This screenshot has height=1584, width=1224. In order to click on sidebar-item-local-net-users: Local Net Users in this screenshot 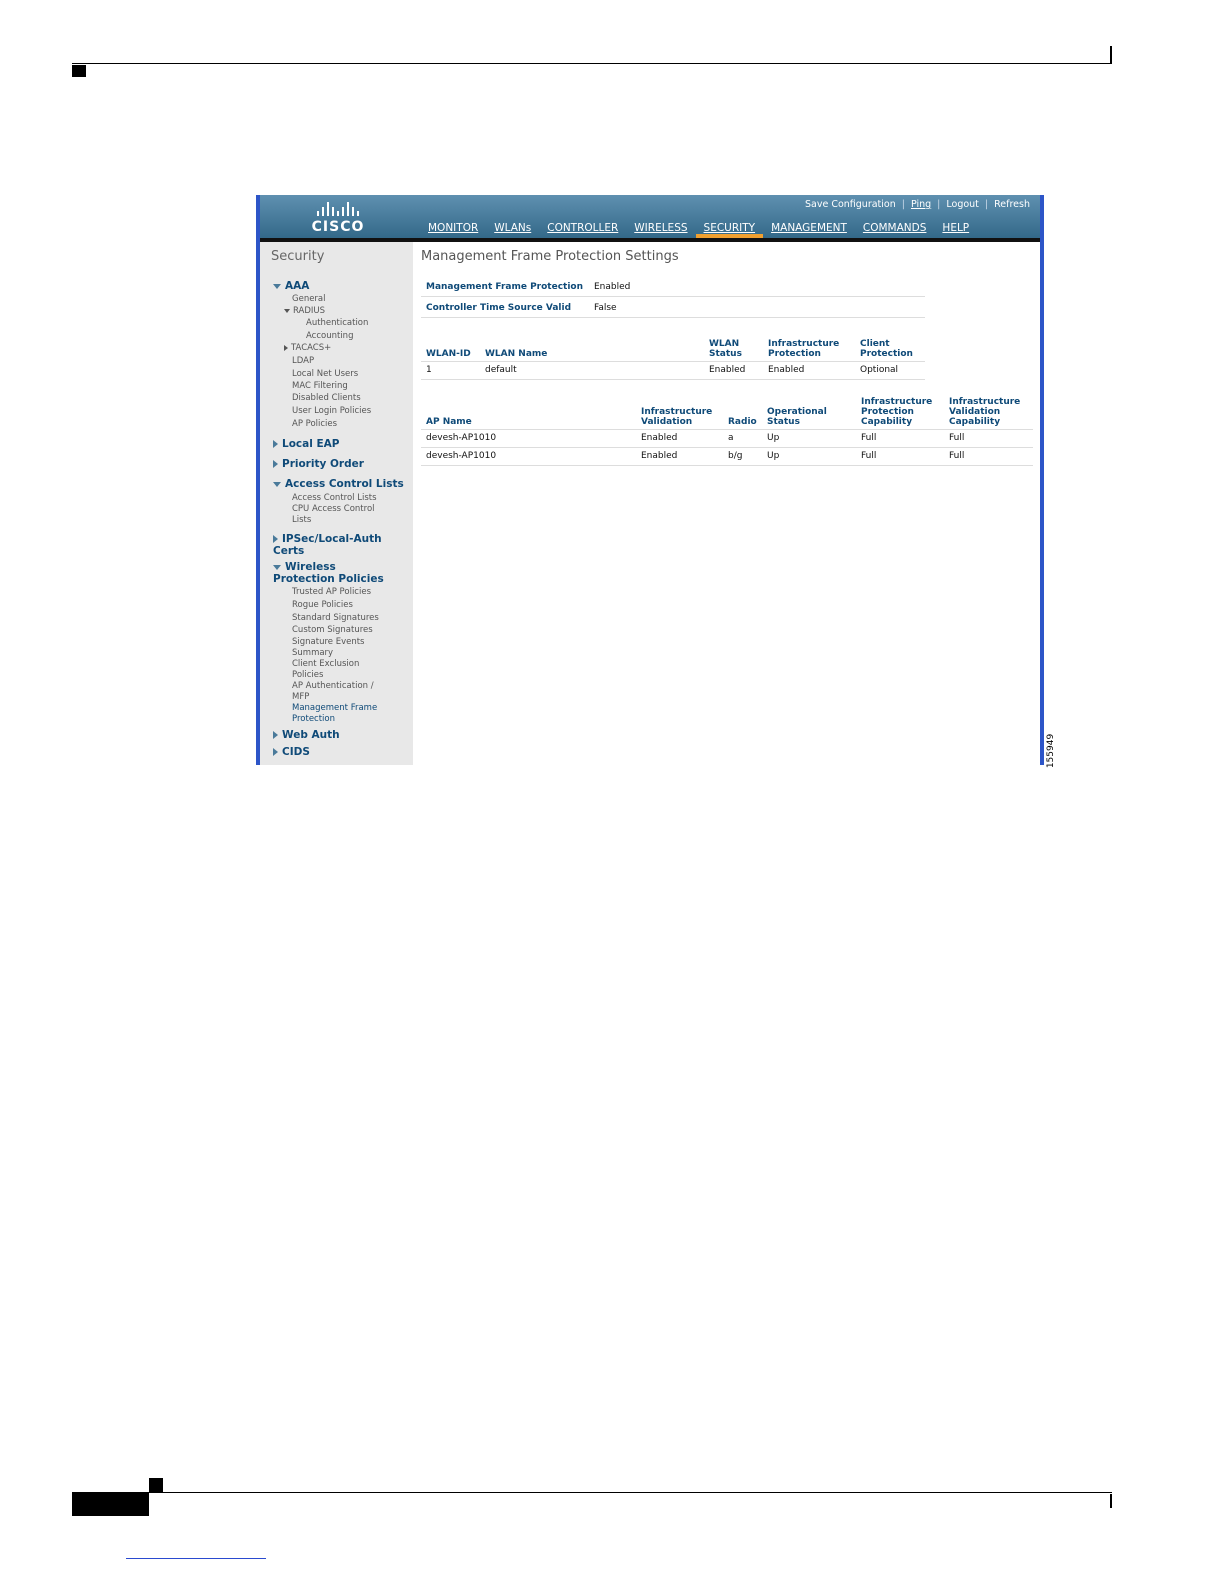, I will do `click(325, 374)`.